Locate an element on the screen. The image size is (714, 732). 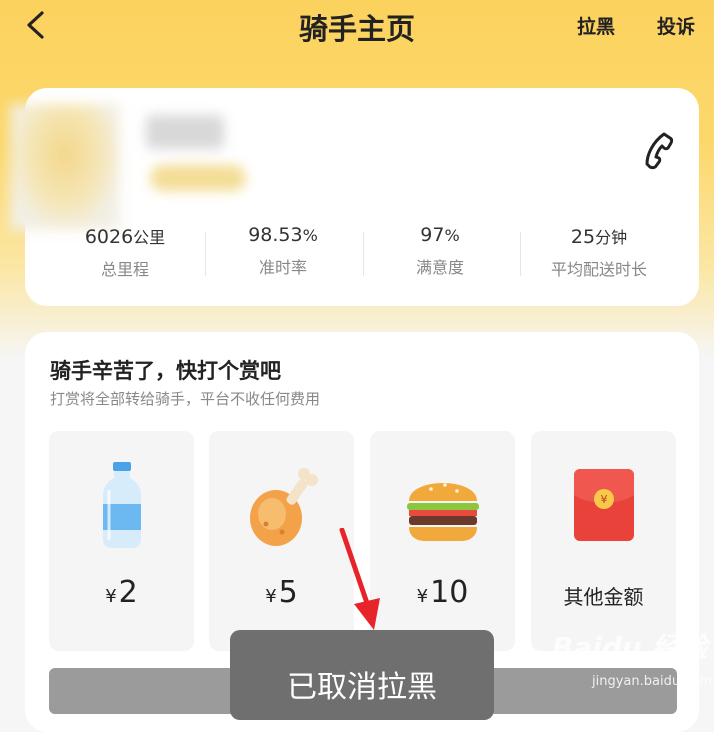
stat-value: 25 is located at coordinates (583, 237).